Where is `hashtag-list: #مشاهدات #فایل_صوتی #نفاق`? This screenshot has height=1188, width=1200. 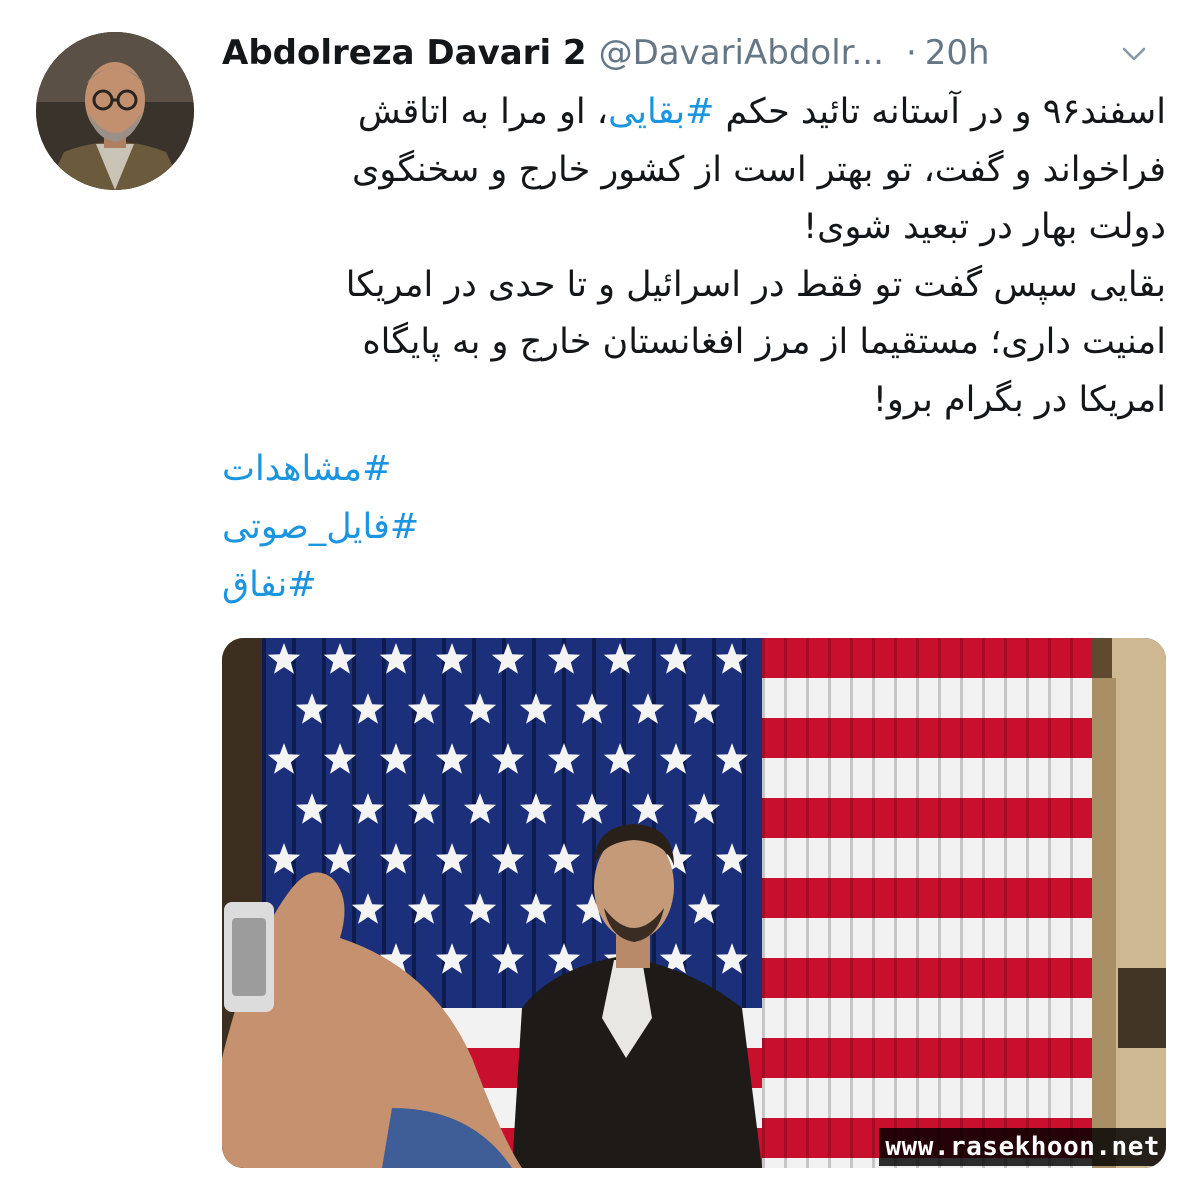
hashtag-list: #مشاهدات #فایل_صوتی #نفاق is located at coordinates (694, 527).